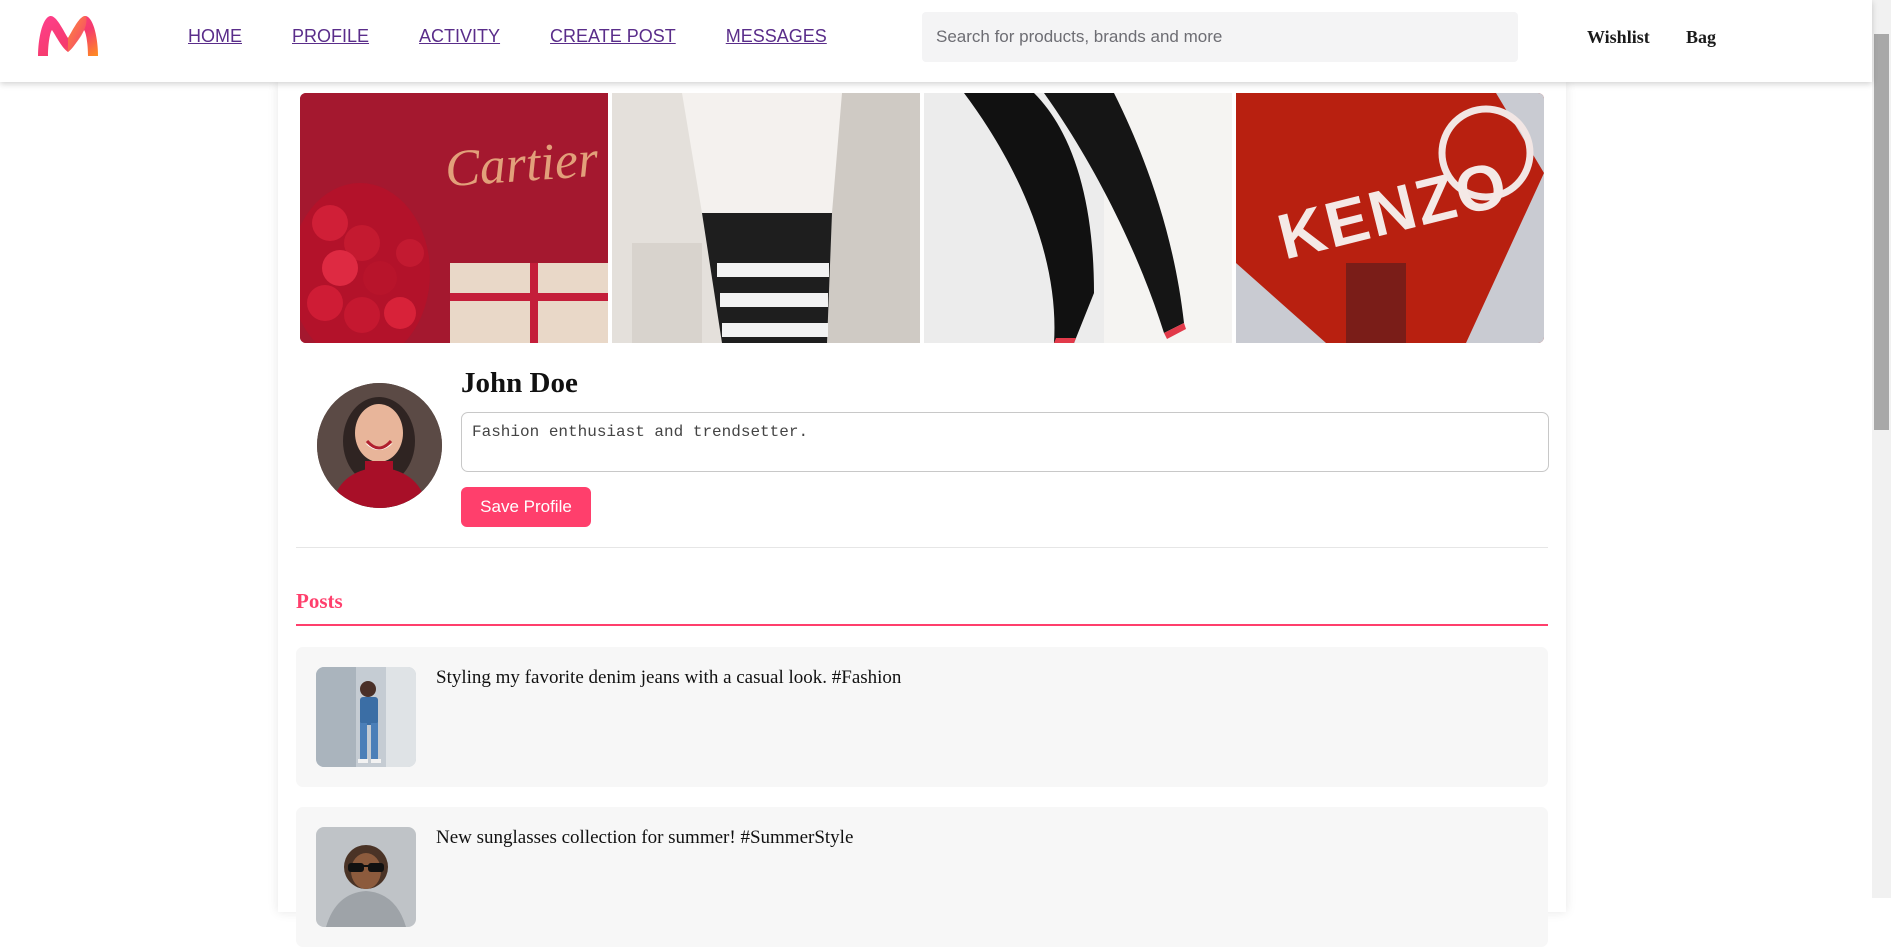 This screenshot has width=1891, height=947. What do you see at coordinates (1220, 37) in the screenshot?
I see `search-input` at bounding box center [1220, 37].